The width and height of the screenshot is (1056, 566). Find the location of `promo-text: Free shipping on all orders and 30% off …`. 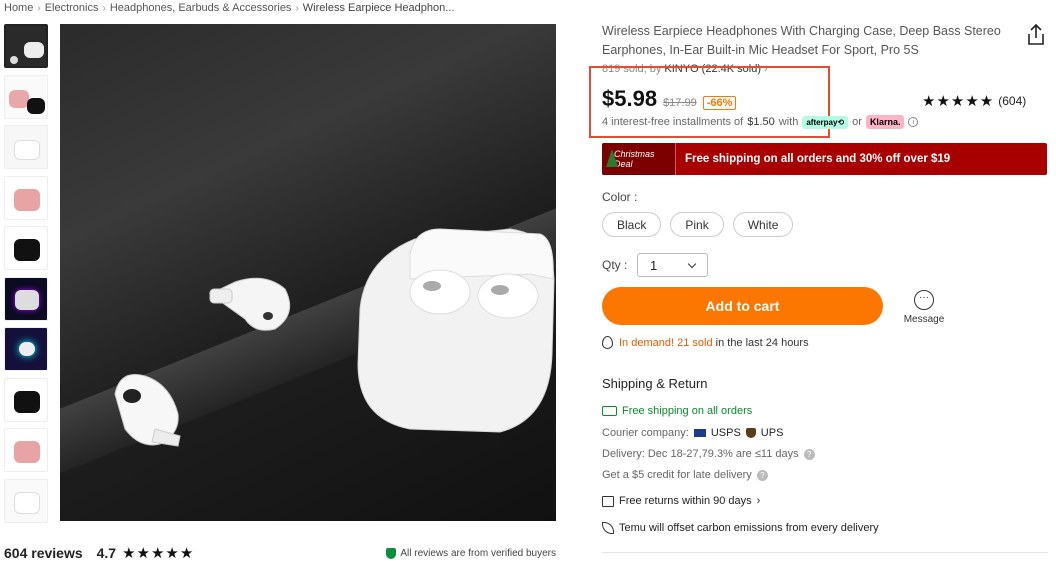

promo-text: Free shipping on all orders and 30% off … is located at coordinates (818, 159).